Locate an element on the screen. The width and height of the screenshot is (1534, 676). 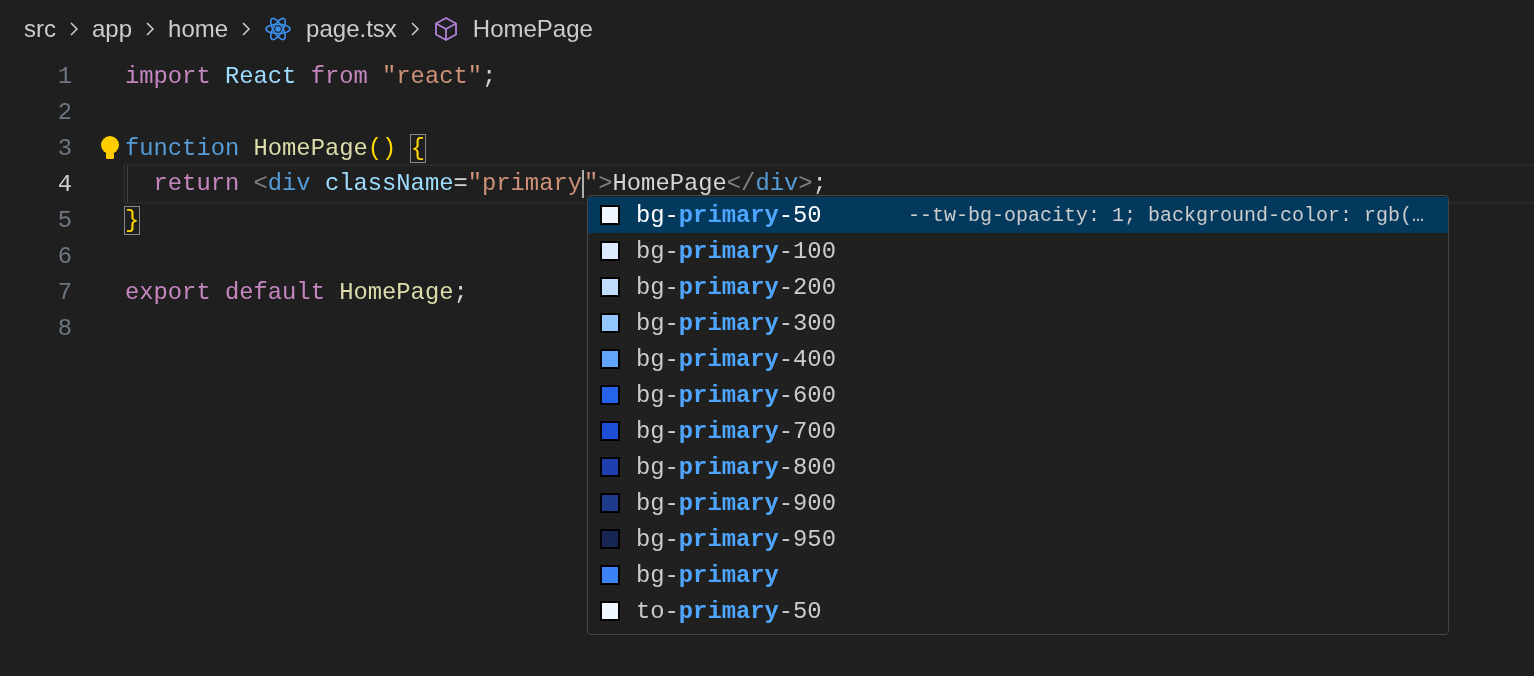
suggestion-item: bg-primary-200 is located at coordinates (1018, 287).